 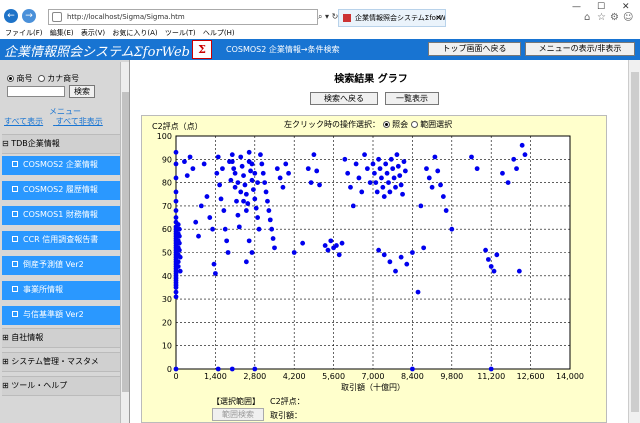 What do you see at coordinates (93, 33) in the screenshot?
I see `menu-view: 表示(V)` at bounding box center [93, 33].